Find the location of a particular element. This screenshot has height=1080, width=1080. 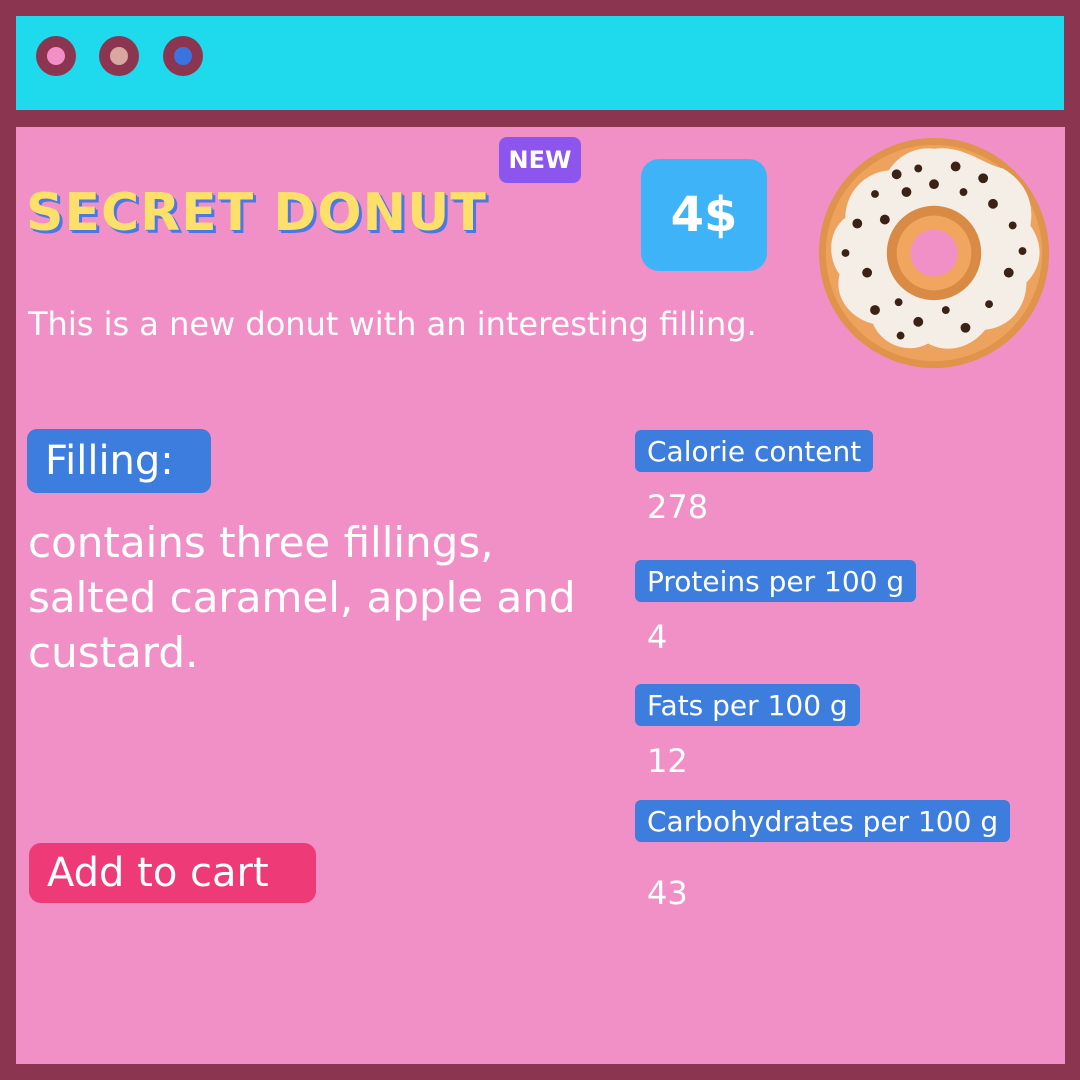

window-minimize-button is located at coordinates (119, 56).